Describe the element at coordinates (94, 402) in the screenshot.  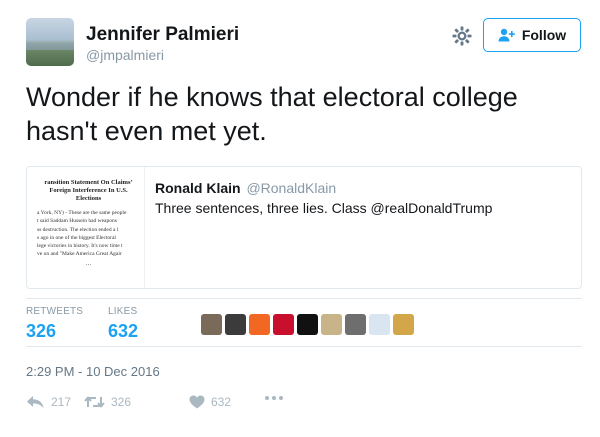
I see `retweet-icon` at that location.